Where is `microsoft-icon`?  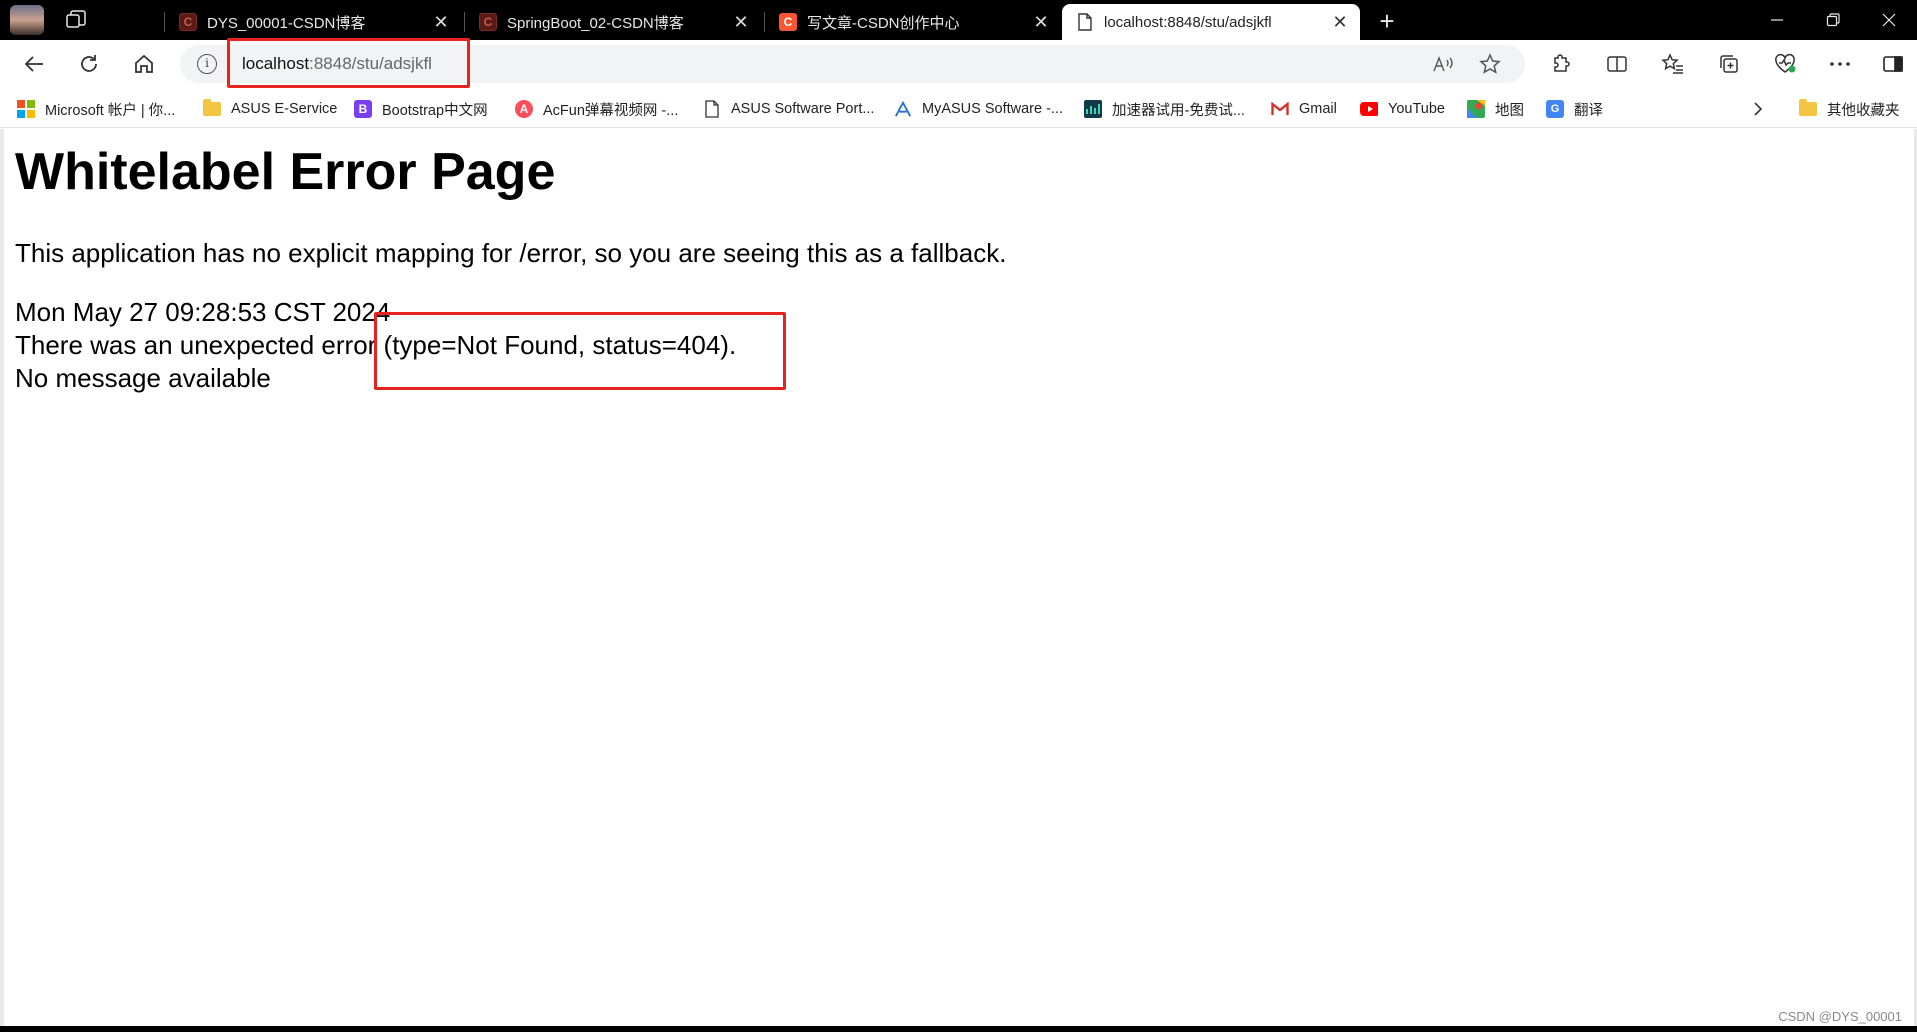
microsoft-icon is located at coordinates (26, 109).